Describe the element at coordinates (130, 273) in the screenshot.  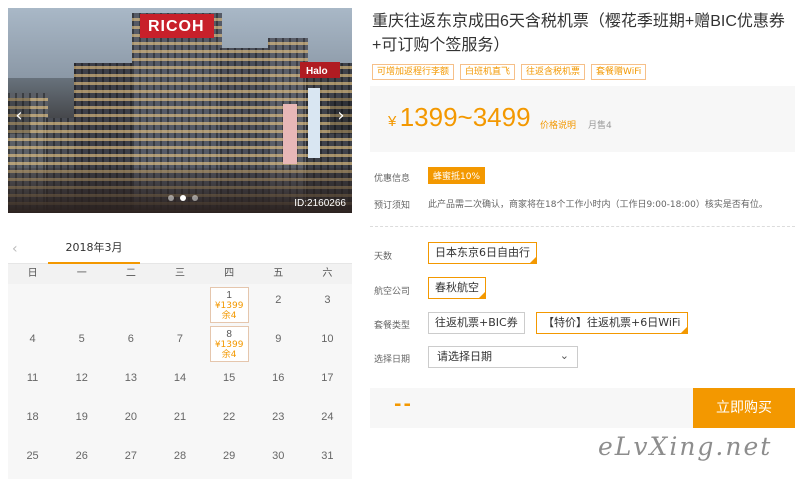
I see `weekday-label: 二` at that location.